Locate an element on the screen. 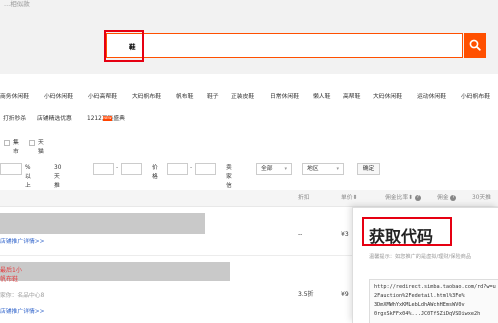  col-unit-price: 单价⬍ is located at coordinates (349, 198).